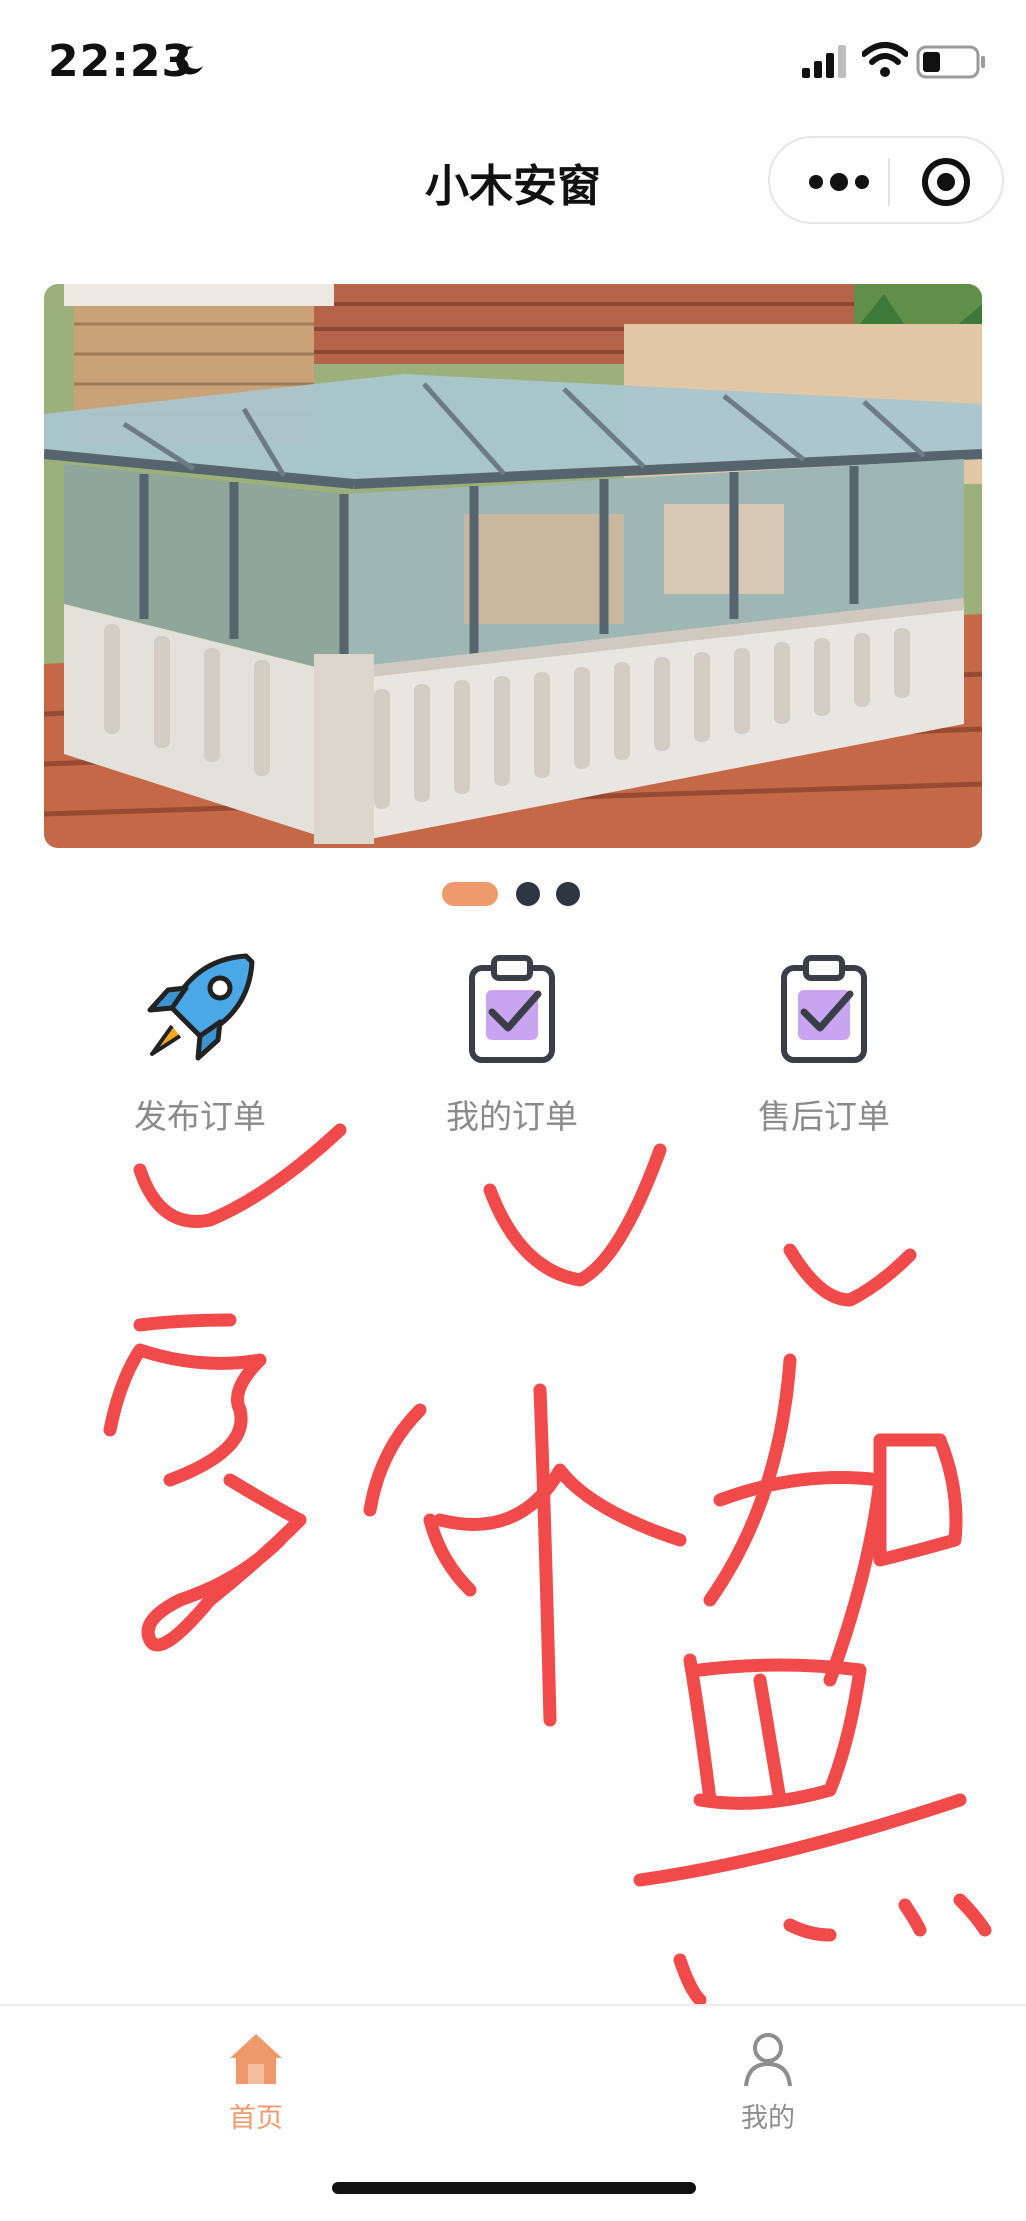 The height and width of the screenshot is (2221, 1026). What do you see at coordinates (514, 2188) in the screenshot?
I see `home-indicator` at bounding box center [514, 2188].